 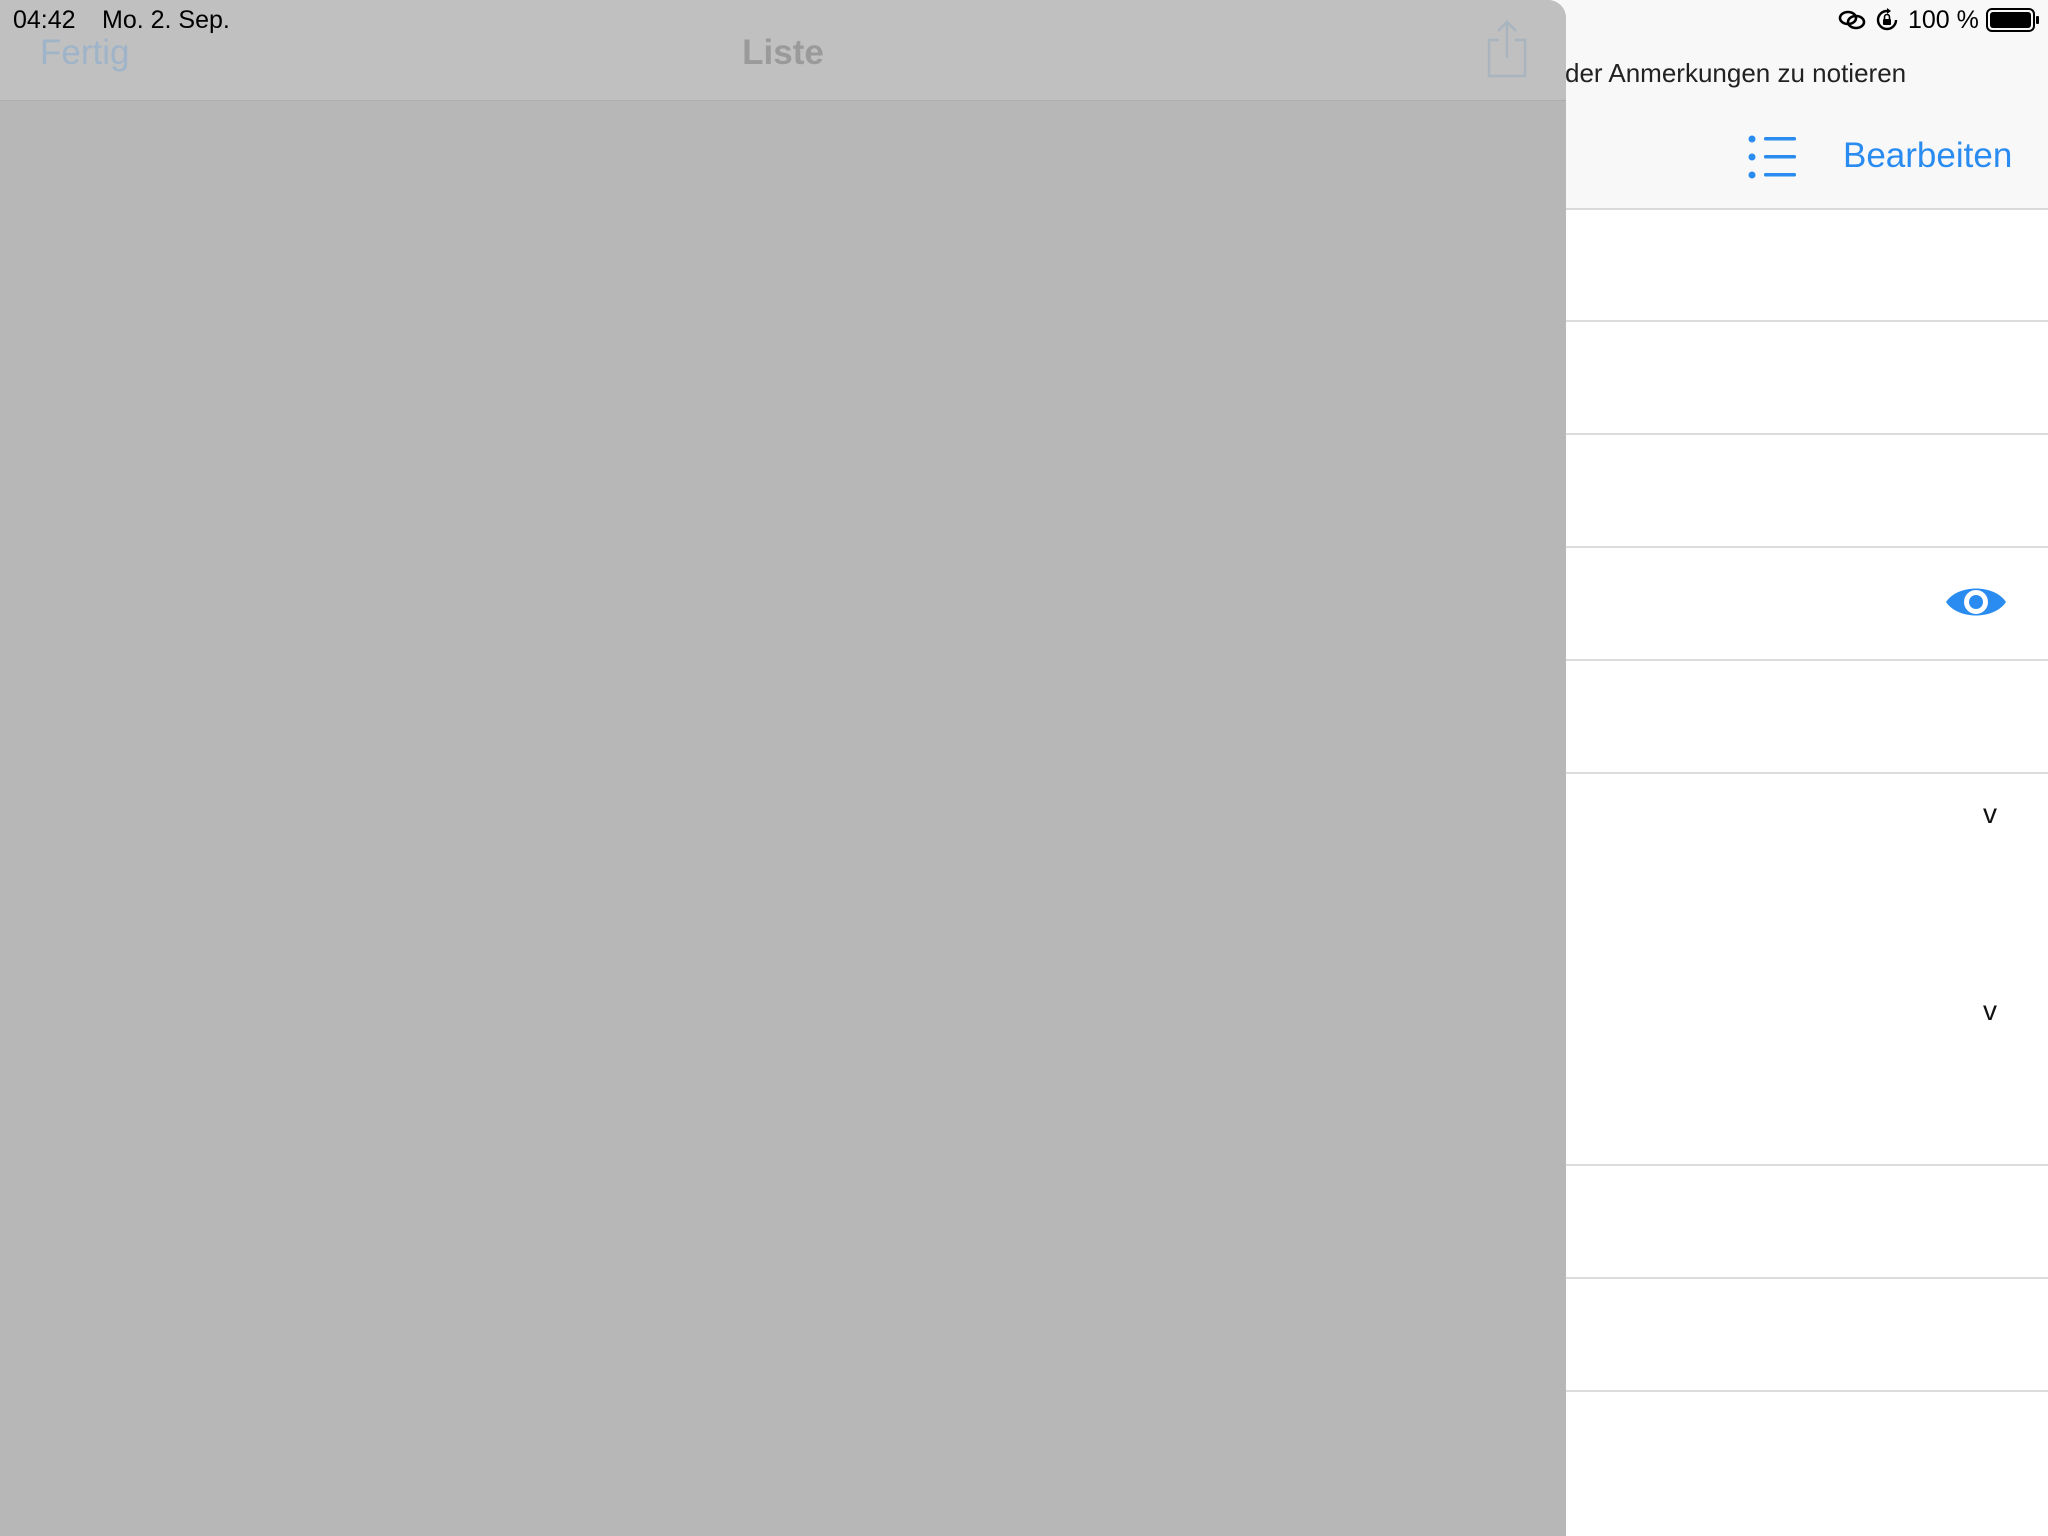 What do you see at coordinates (2012, 20) in the screenshot?
I see `battery-icon` at bounding box center [2012, 20].